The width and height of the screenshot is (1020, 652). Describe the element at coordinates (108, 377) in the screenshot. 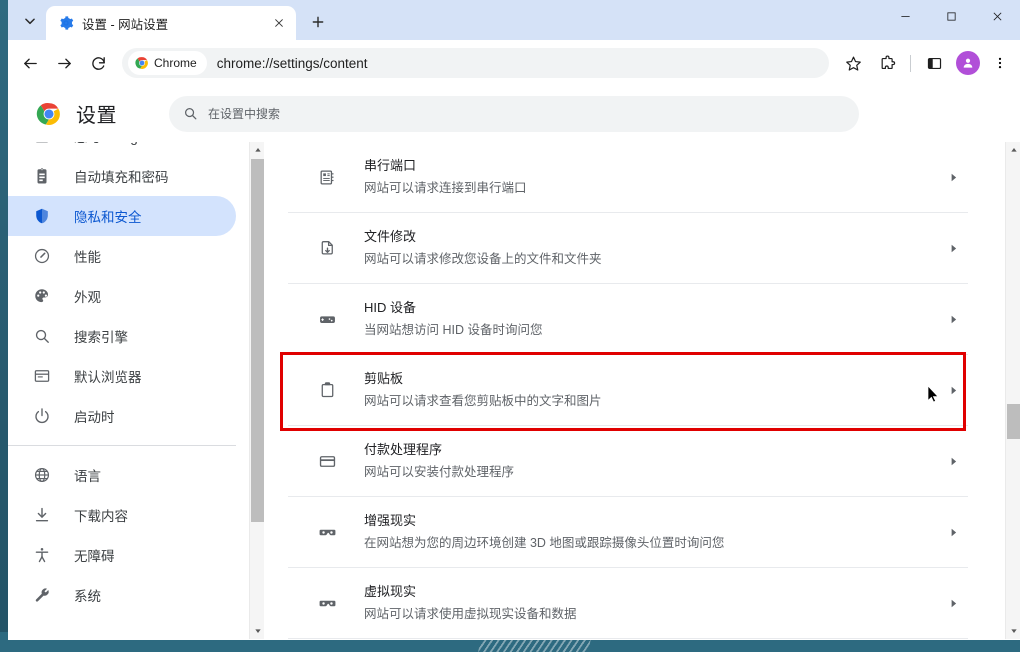

I see `sidebar-item-label: 默认浏览器` at that location.